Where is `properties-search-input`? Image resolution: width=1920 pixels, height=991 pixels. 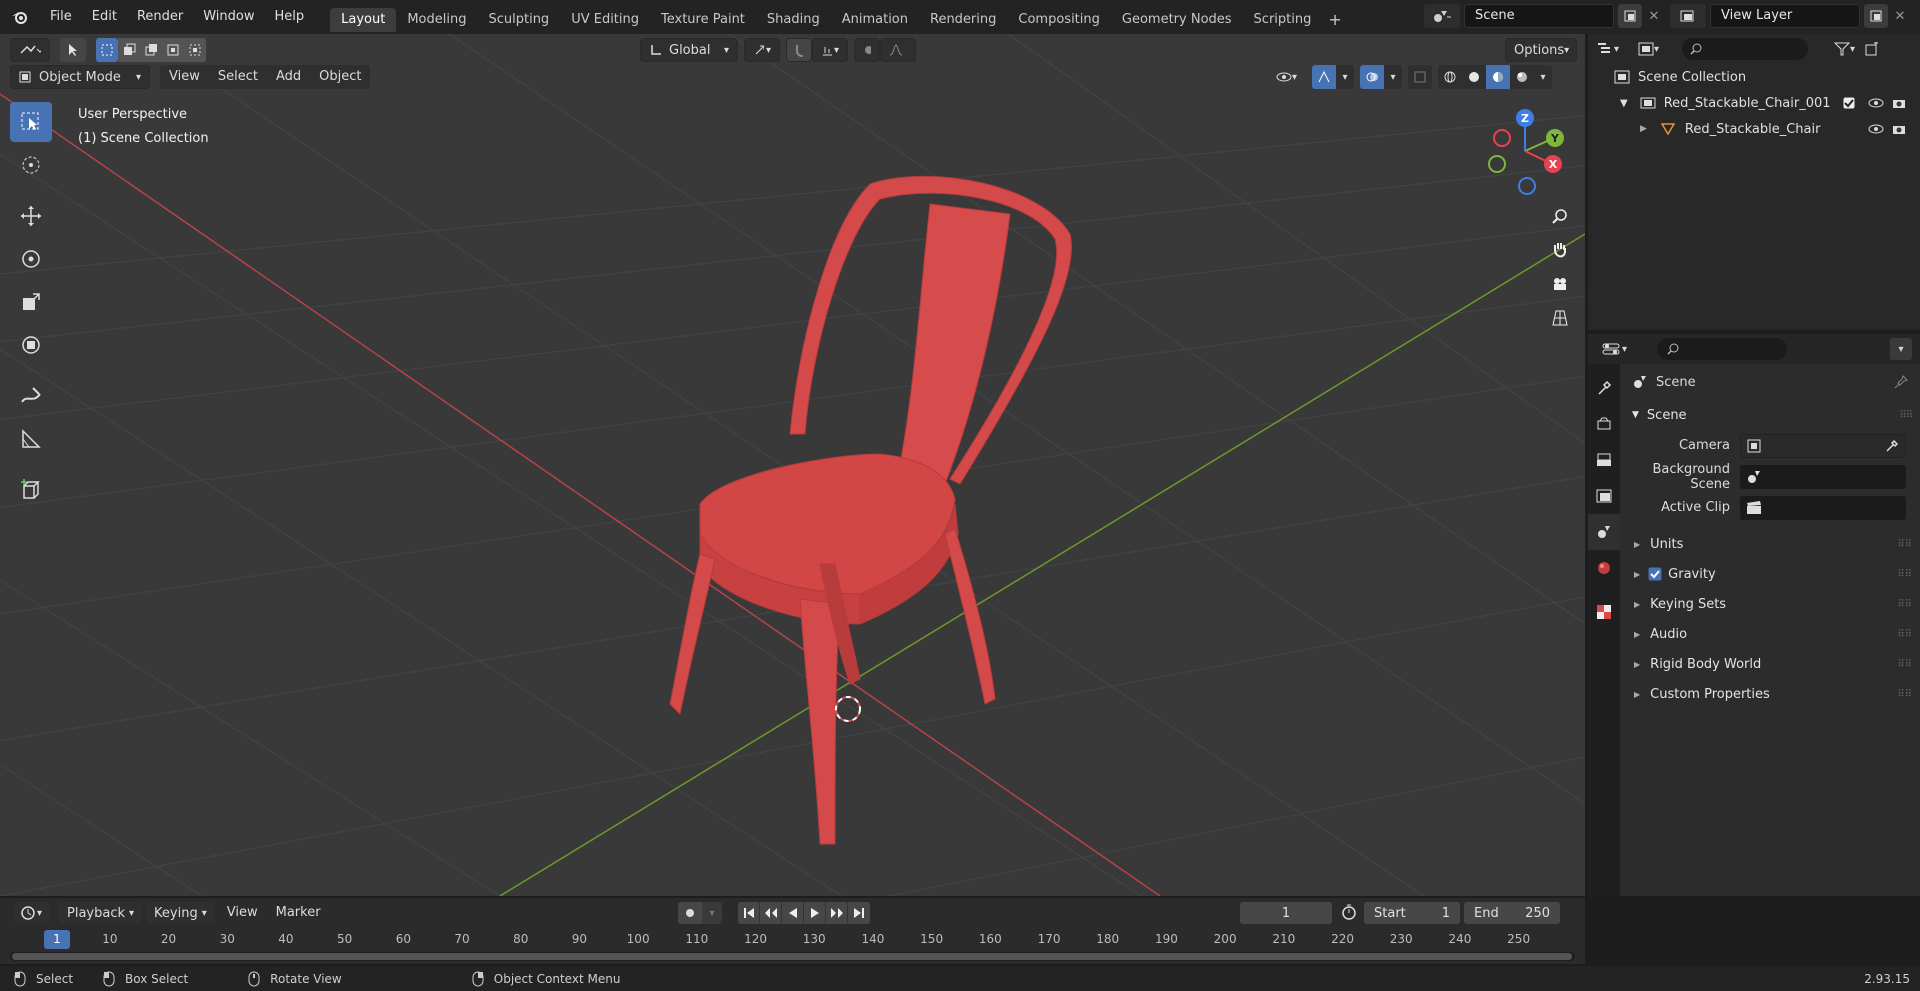 properties-search-input is located at coordinates (1722, 349).